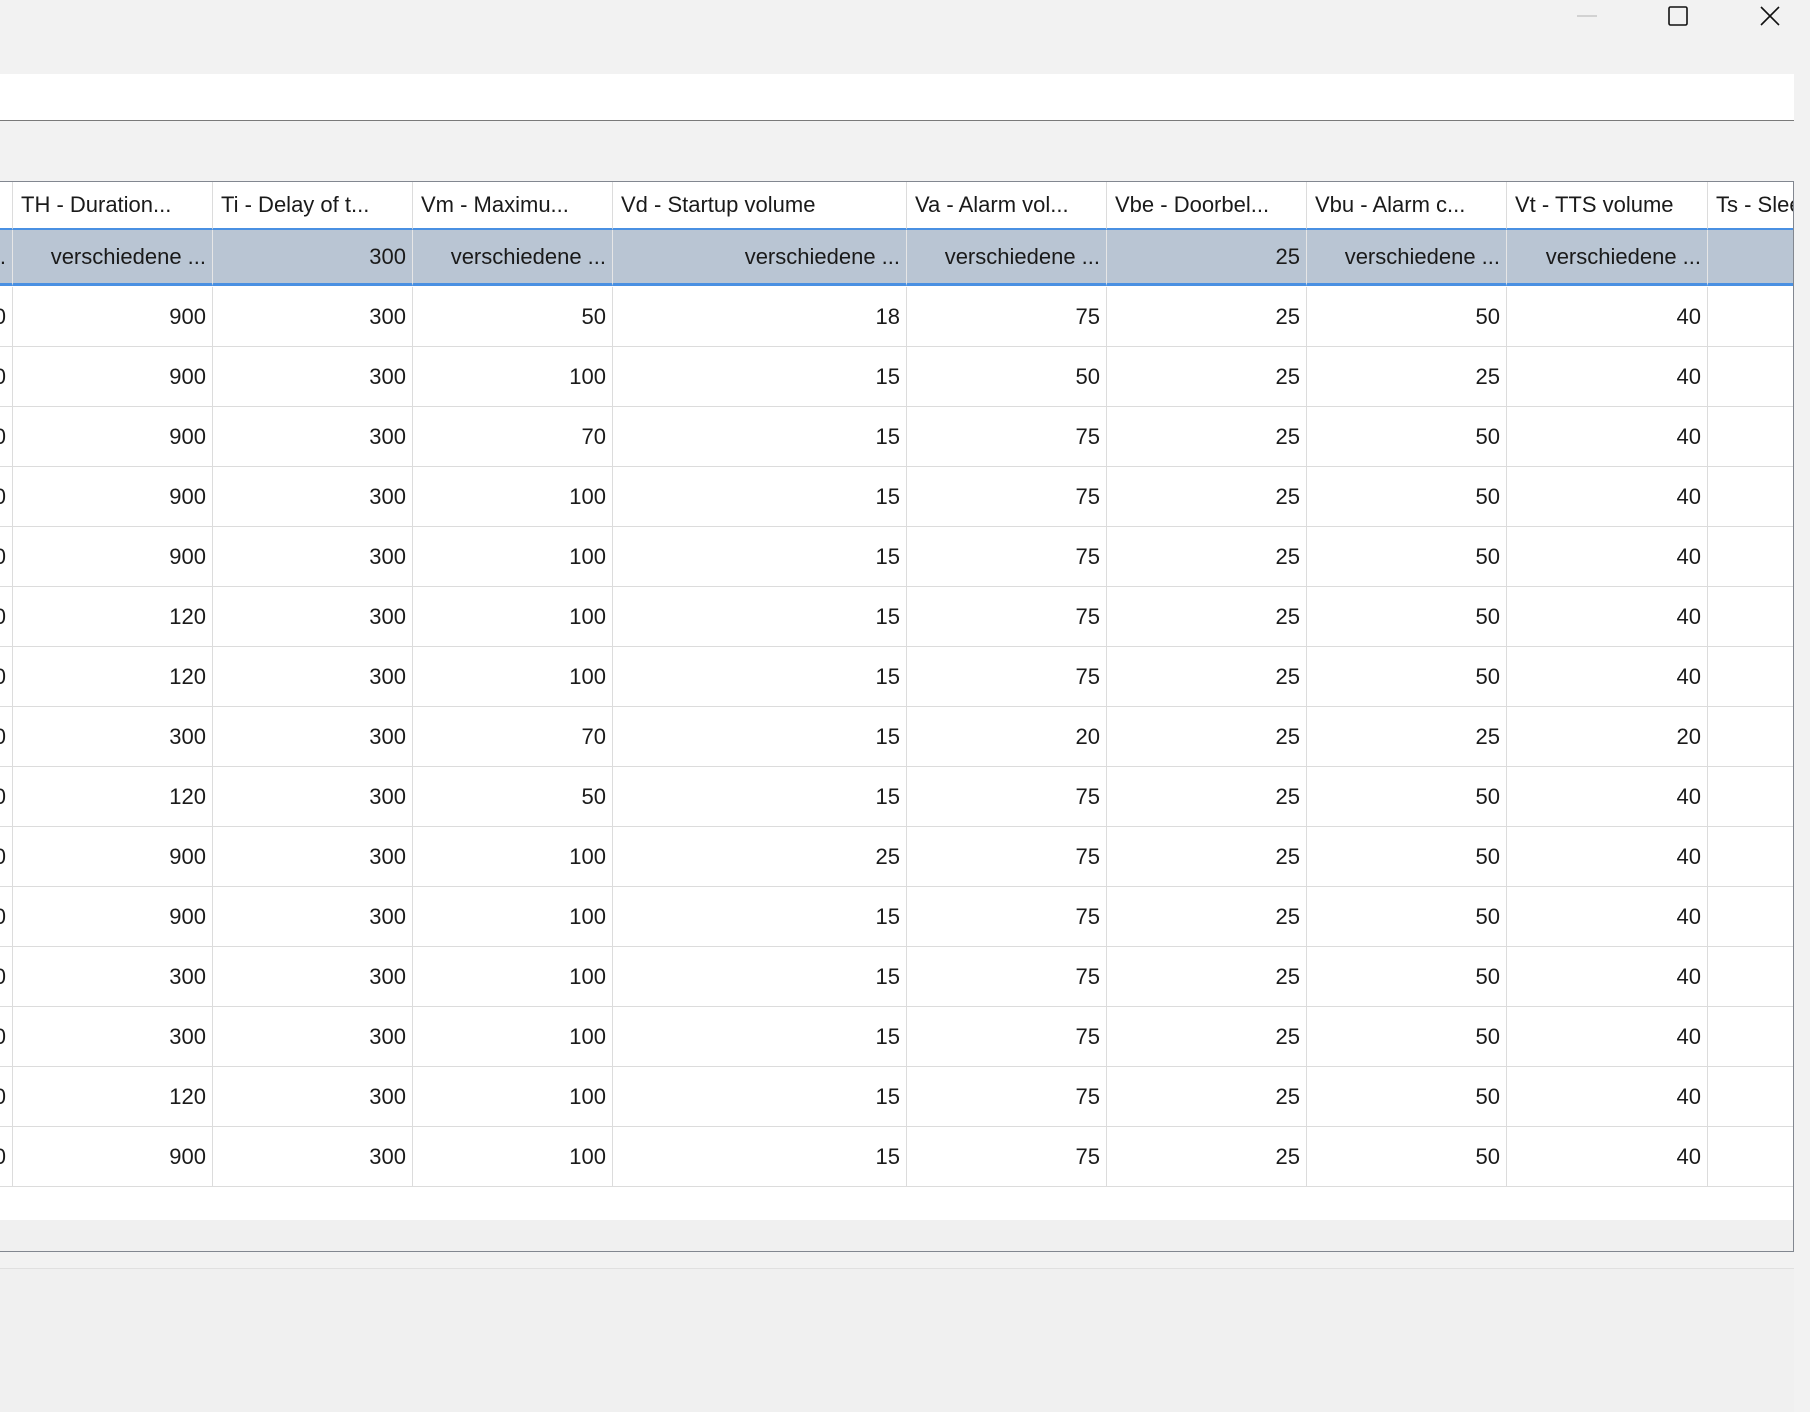  What do you see at coordinates (896, 1097) in the screenshot?
I see `table-row: 01203001001575255040` at bounding box center [896, 1097].